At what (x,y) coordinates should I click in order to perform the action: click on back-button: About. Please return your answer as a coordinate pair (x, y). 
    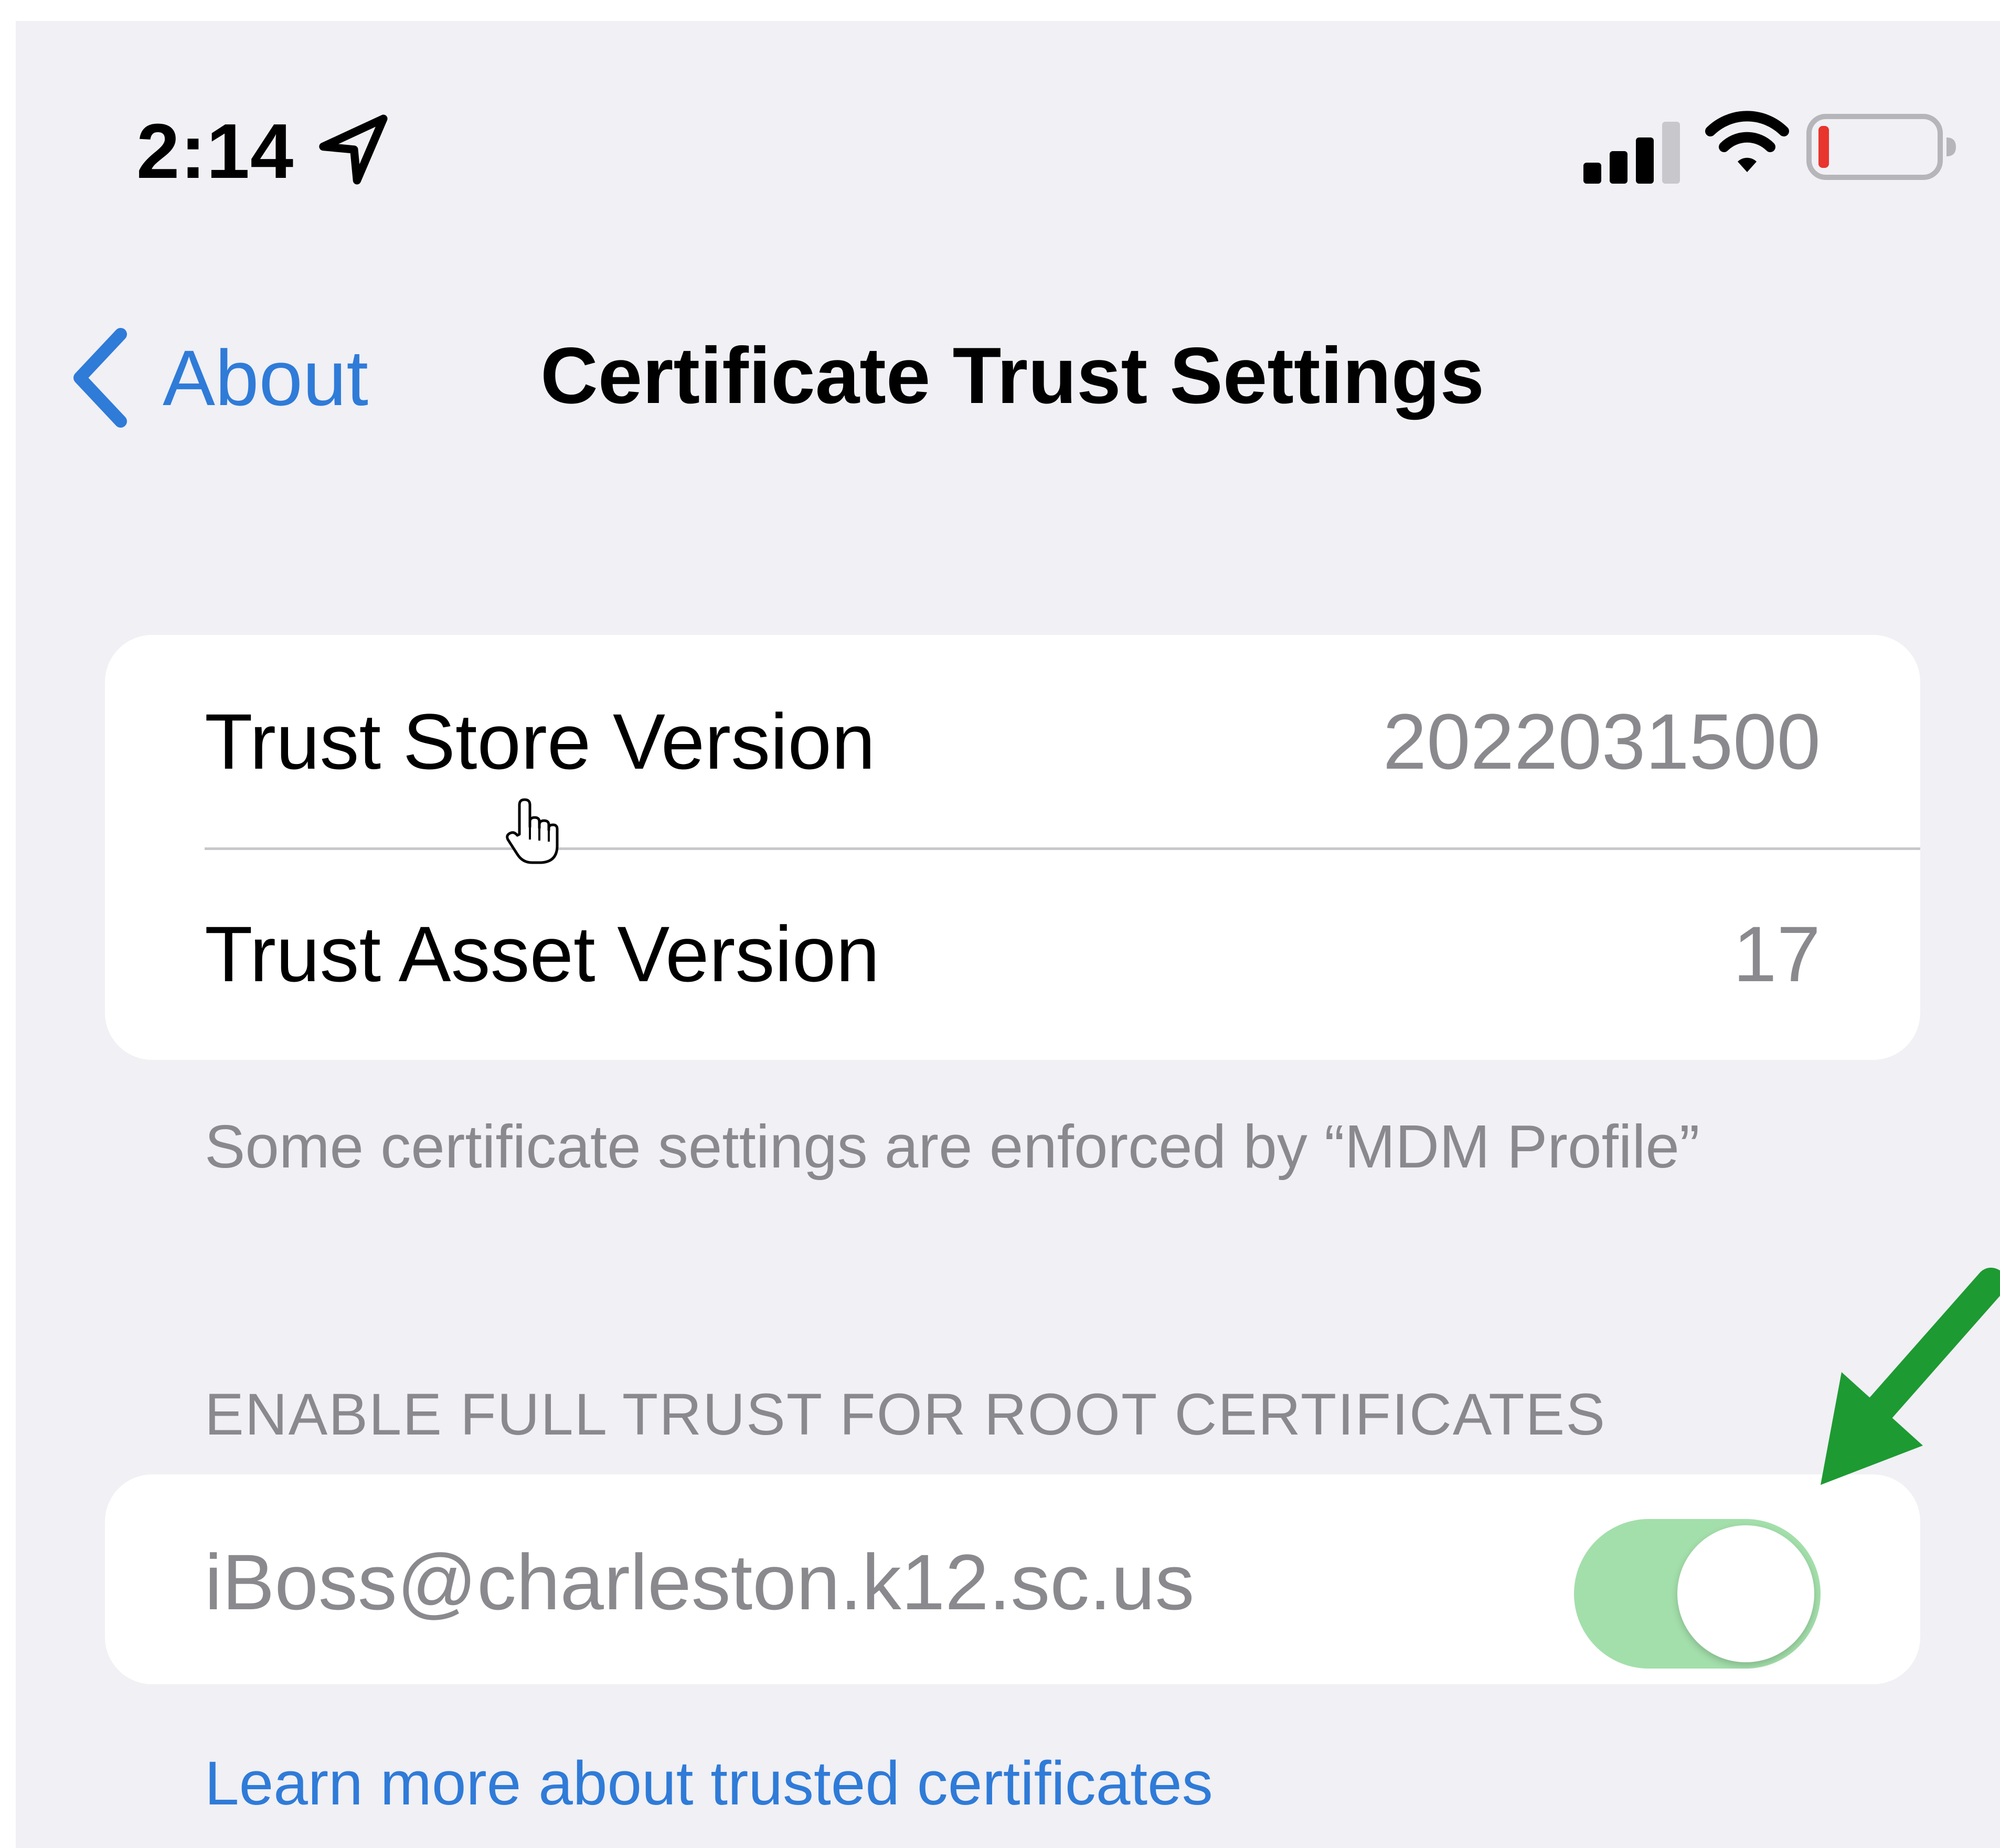
    Looking at the image, I should click on (218, 377).